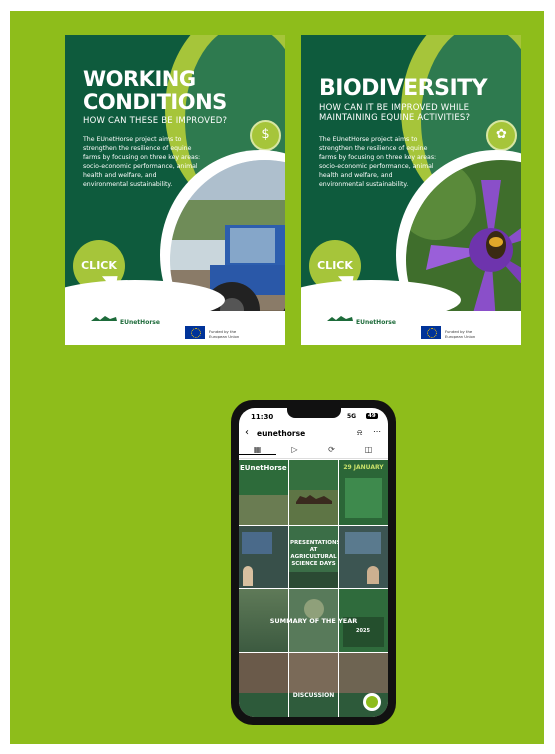 This screenshot has height=754, width=555. What do you see at coordinates (501, 135) in the screenshot?
I see `bee-icon: ✿` at bounding box center [501, 135].